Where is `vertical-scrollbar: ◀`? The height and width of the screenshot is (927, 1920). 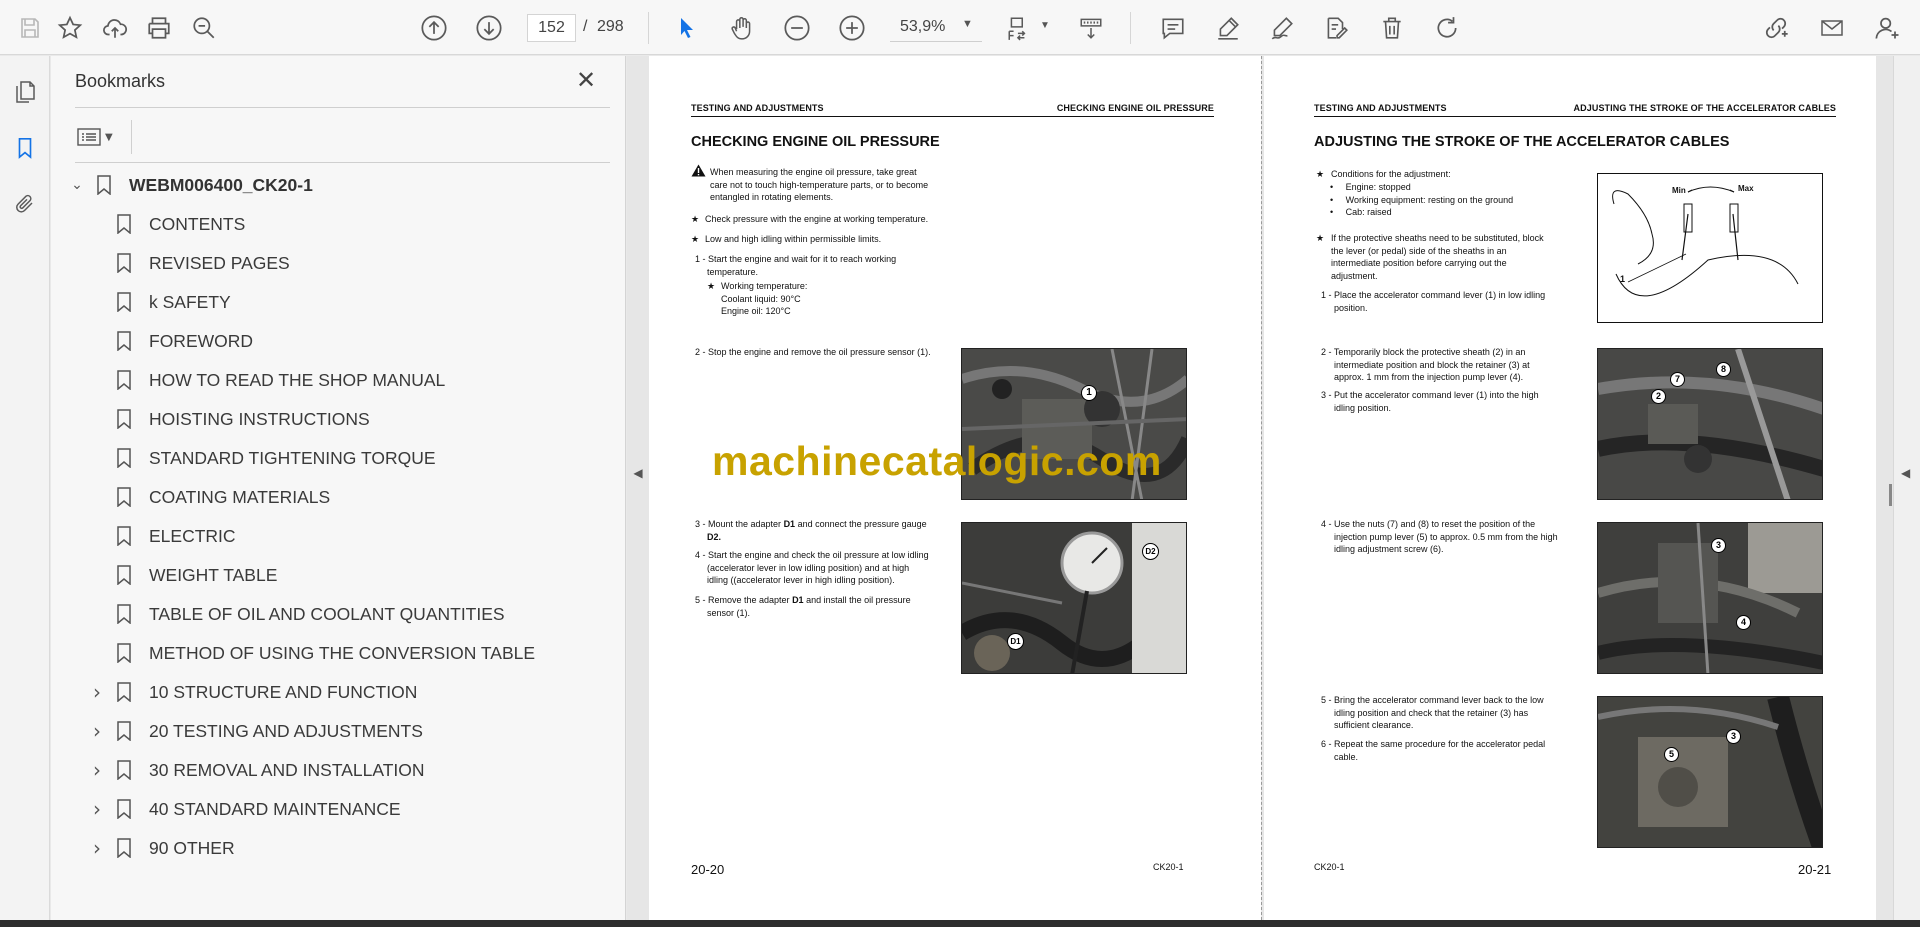 vertical-scrollbar: ◀ is located at coordinates (1906, 488).